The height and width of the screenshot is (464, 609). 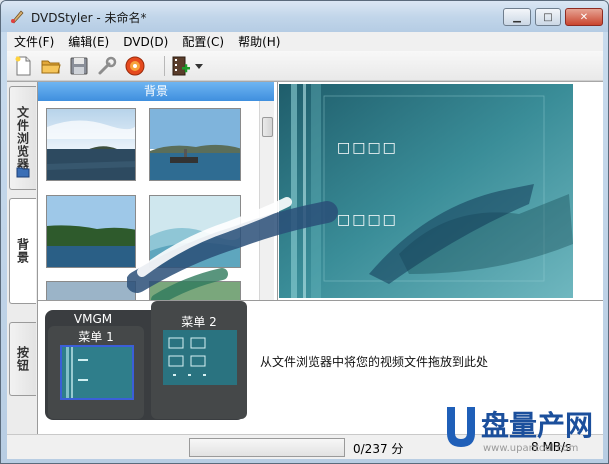 What do you see at coordinates (17, 17) in the screenshot?
I see `dvdstyler-app-icon` at bounding box center [17, 17].